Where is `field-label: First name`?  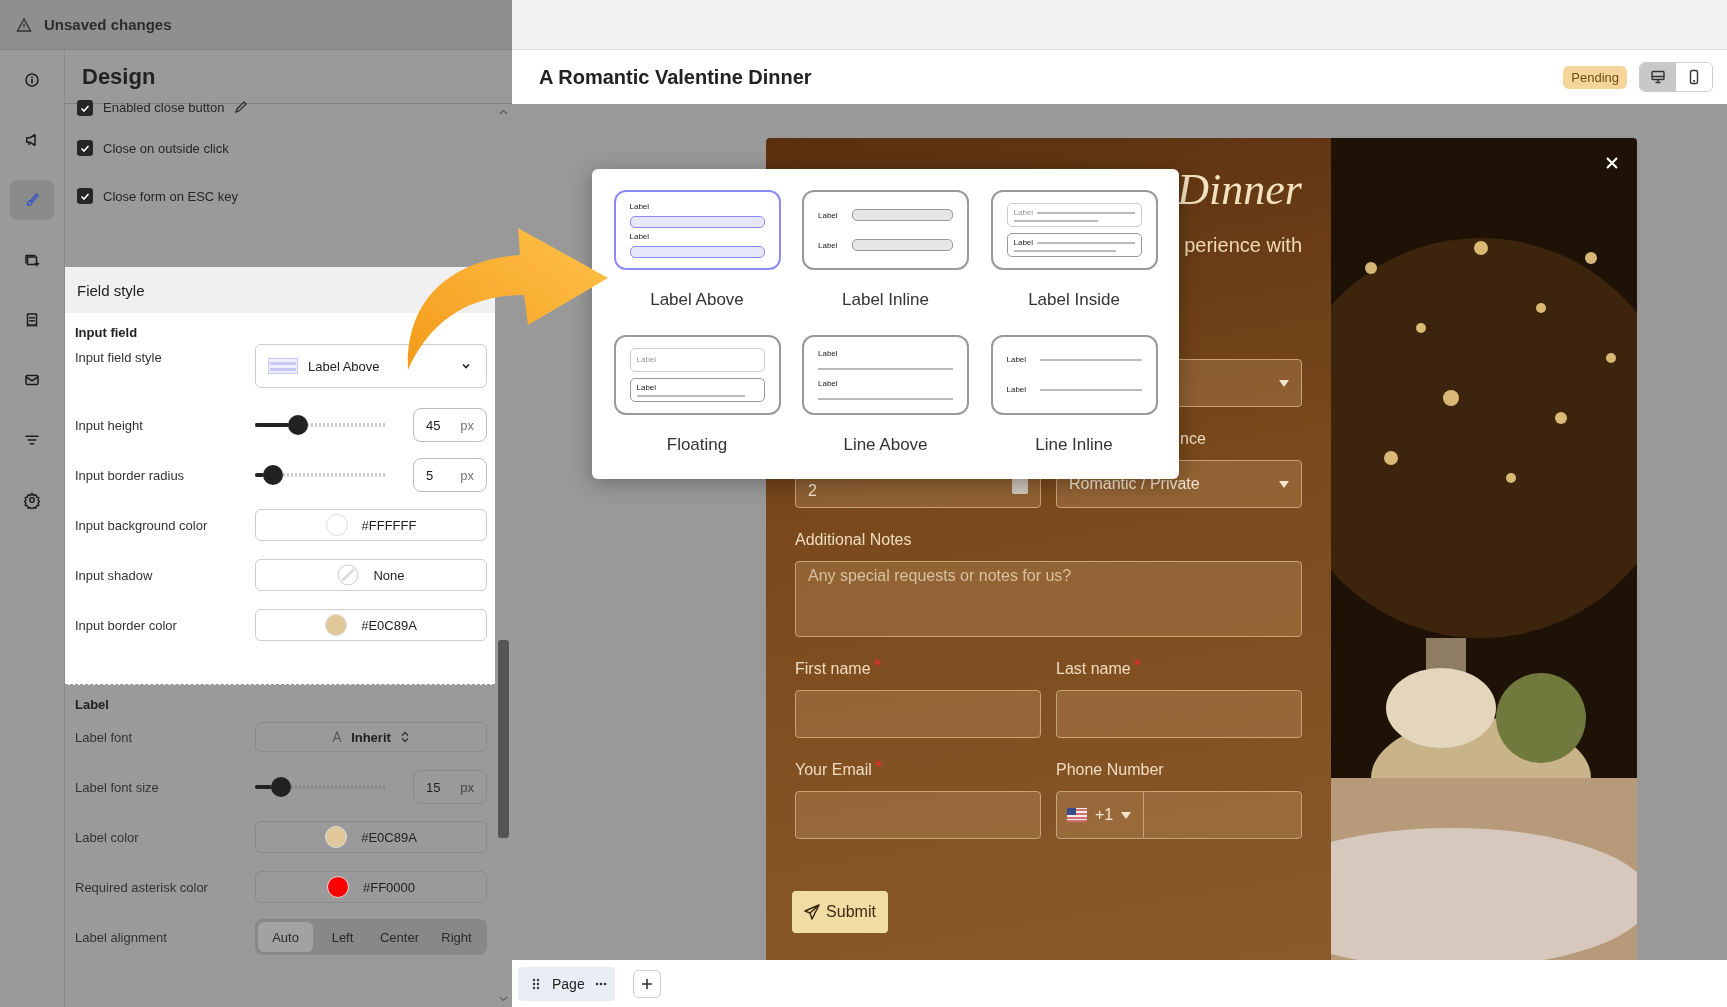
field-label: First name is located at coordinates (833, 669).